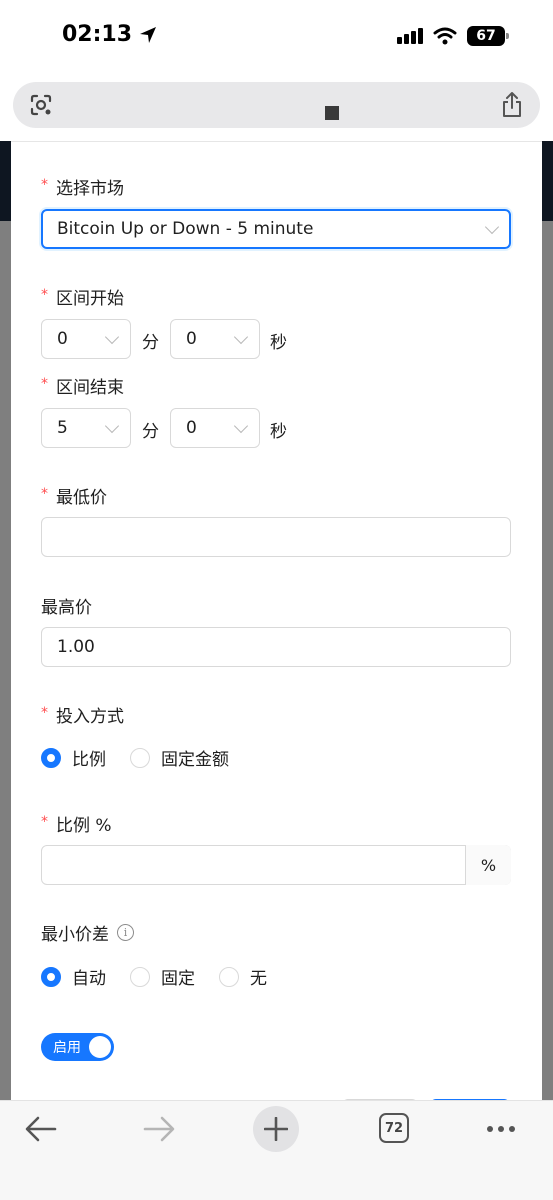 This screenshot has height=1200, width=553. I want to click on forward-arrow-icon, so click(159, 1129).